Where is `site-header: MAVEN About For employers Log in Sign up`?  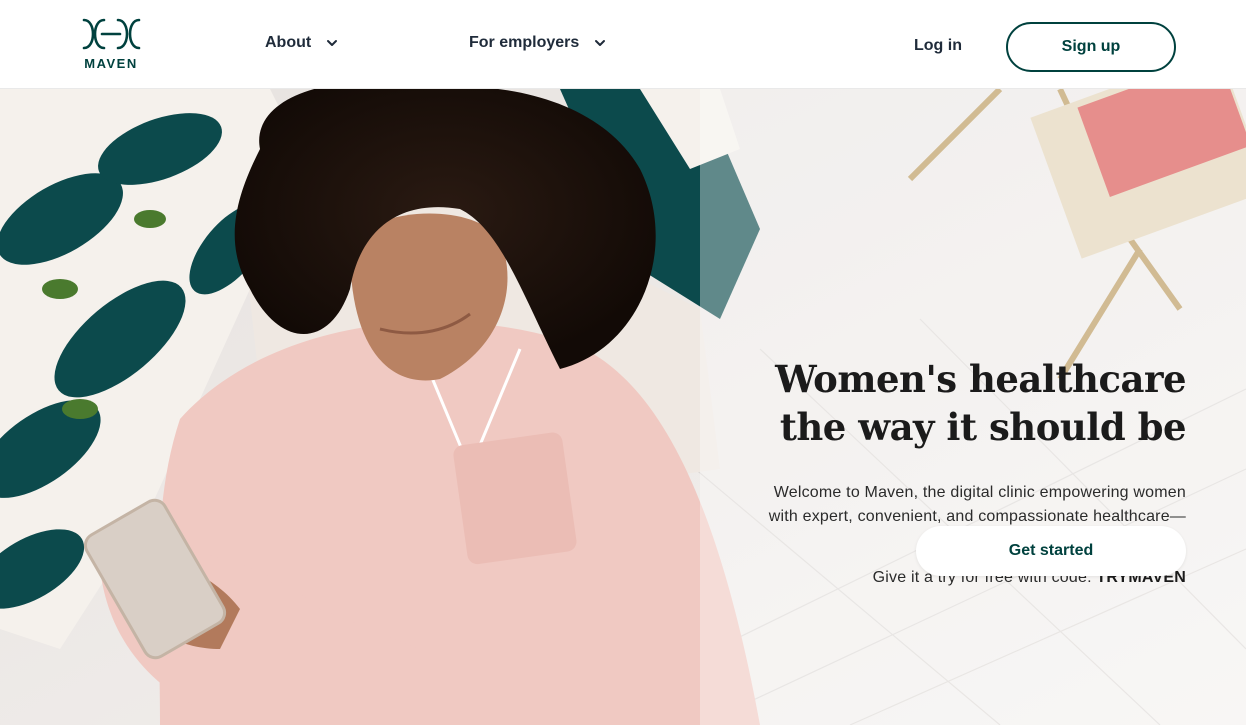 site-header: MAVEN About For employers Log in Sign up is located at coordinates (623, 44).